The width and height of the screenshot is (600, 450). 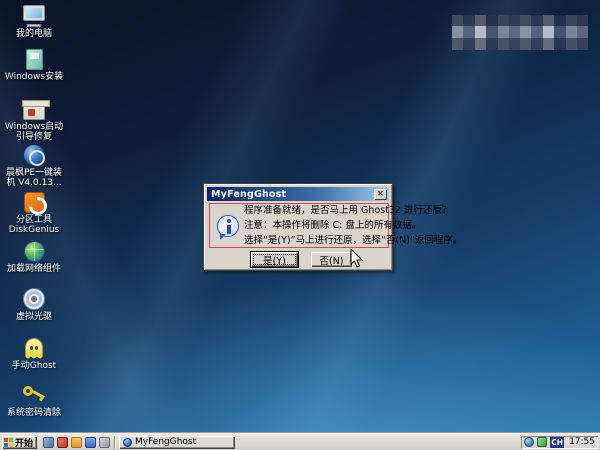 I want to click on desktop-icon-label: 系统密码清除, so click(x=33, y=413).